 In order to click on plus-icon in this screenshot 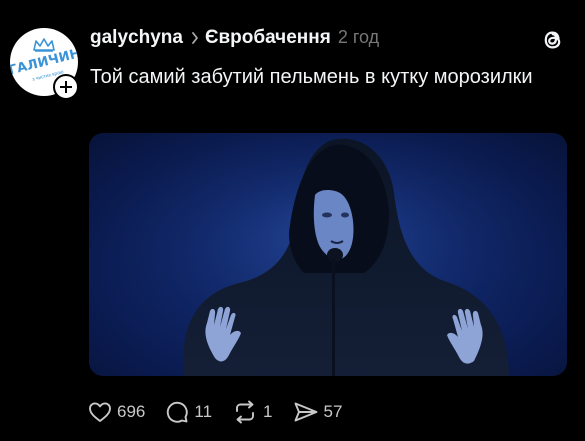, I will do `click(66, 87)`.